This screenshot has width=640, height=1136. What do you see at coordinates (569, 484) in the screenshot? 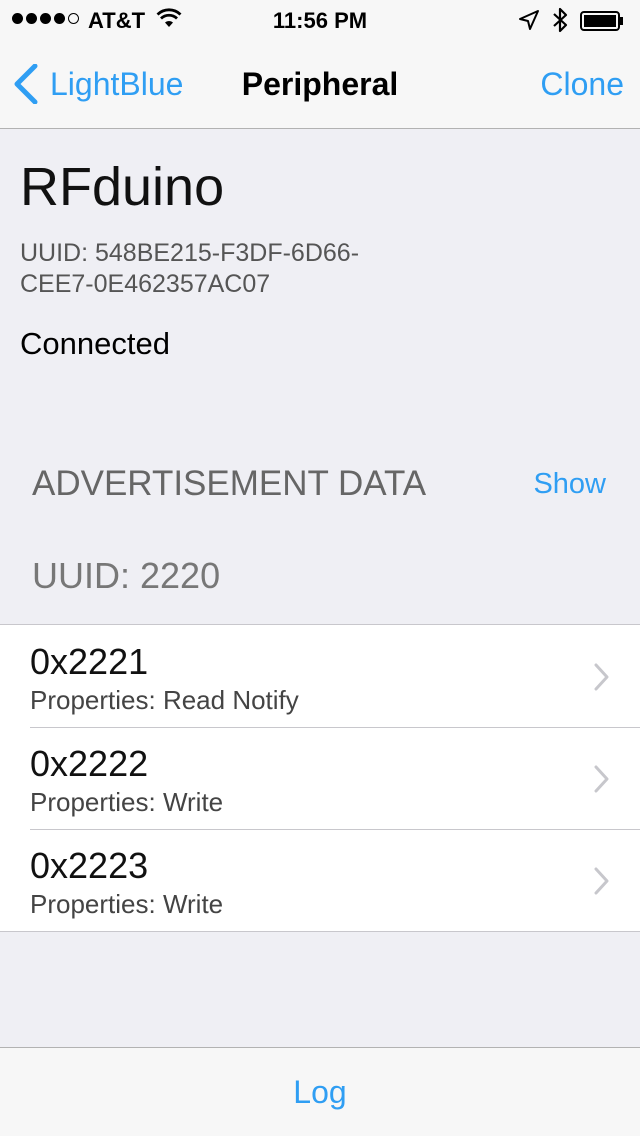
I see `show-advertisement-button: Show` at bounding box center [569, 484].